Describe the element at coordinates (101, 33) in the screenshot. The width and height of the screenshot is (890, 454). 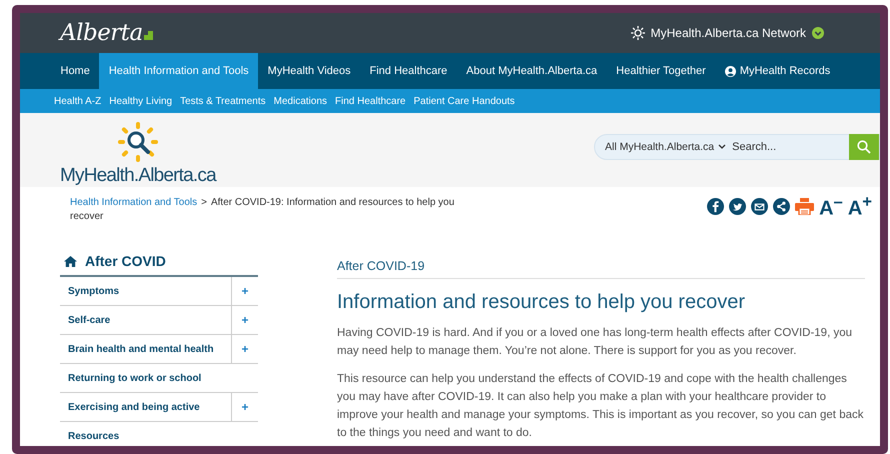
I see `alberta-logo: Alberta` at that location.